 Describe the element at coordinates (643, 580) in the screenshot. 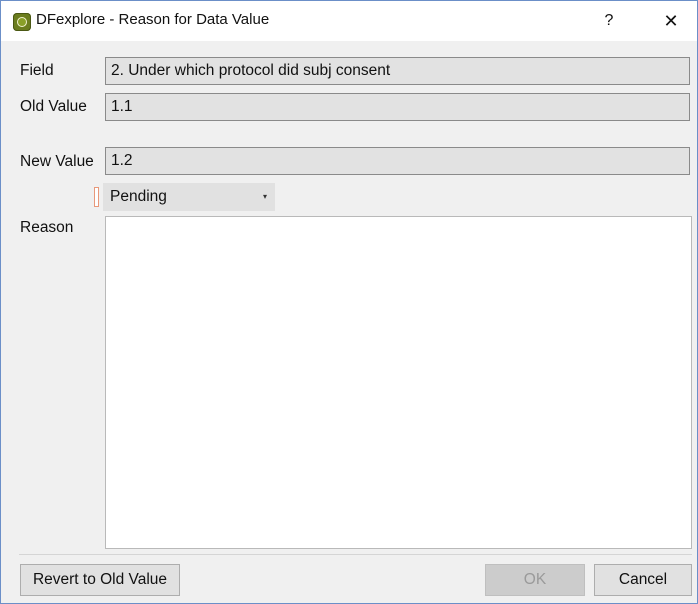

I see `cancel-button: Cancel` at that location.